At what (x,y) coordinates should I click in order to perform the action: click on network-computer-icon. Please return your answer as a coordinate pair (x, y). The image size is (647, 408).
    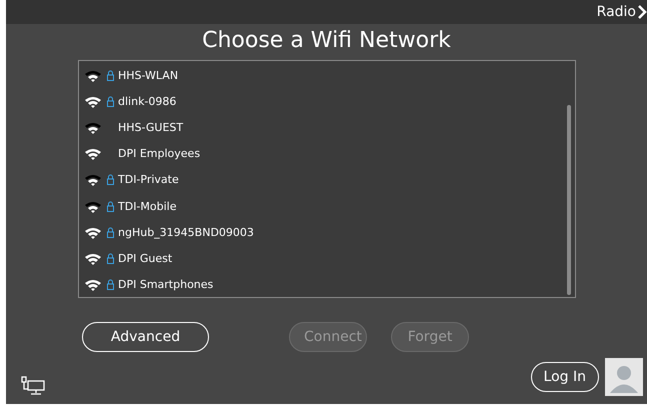
    Looking at the image, I should click on (33, 386).